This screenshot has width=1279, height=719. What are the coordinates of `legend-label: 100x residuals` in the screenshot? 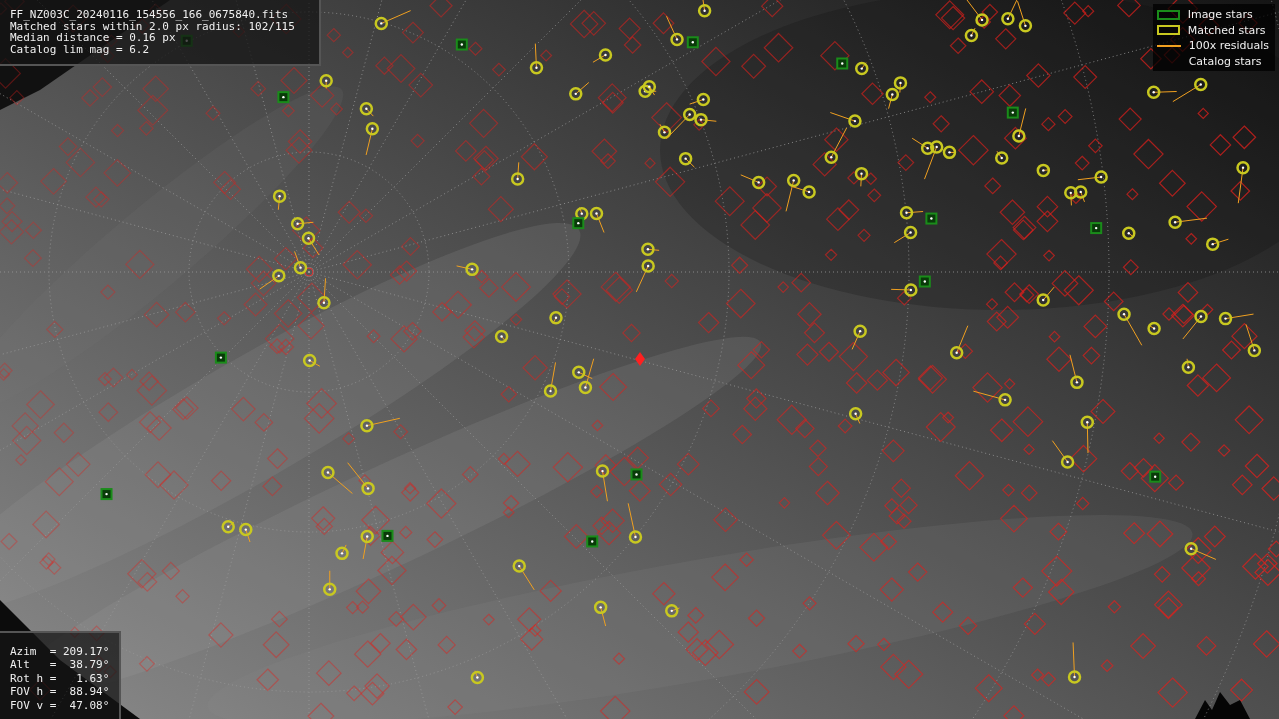 It's located at (1228, 46).